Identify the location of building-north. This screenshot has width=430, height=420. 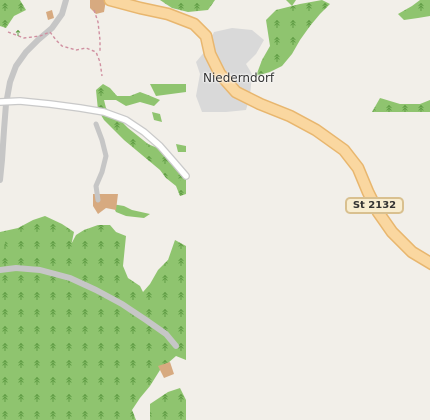
(98, 7).